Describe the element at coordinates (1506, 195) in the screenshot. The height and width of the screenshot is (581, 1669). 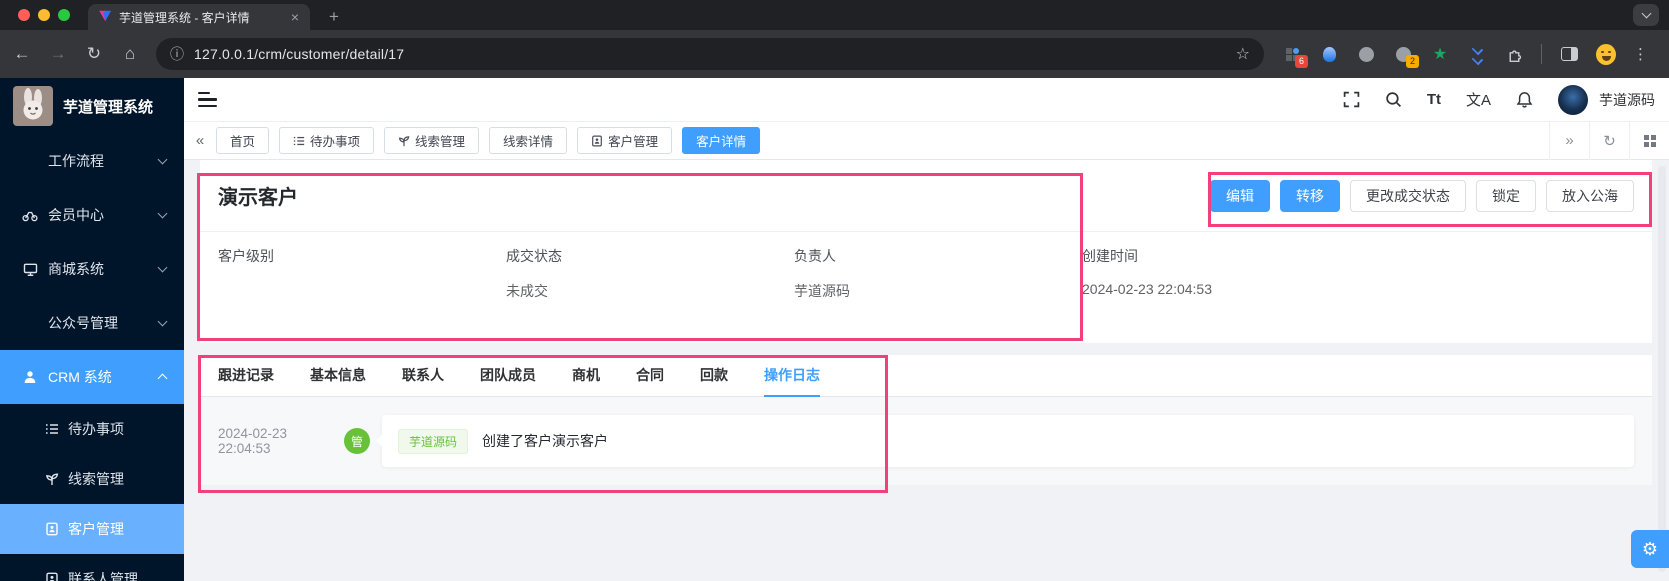
I see `lock-button: 锁定` at that location.